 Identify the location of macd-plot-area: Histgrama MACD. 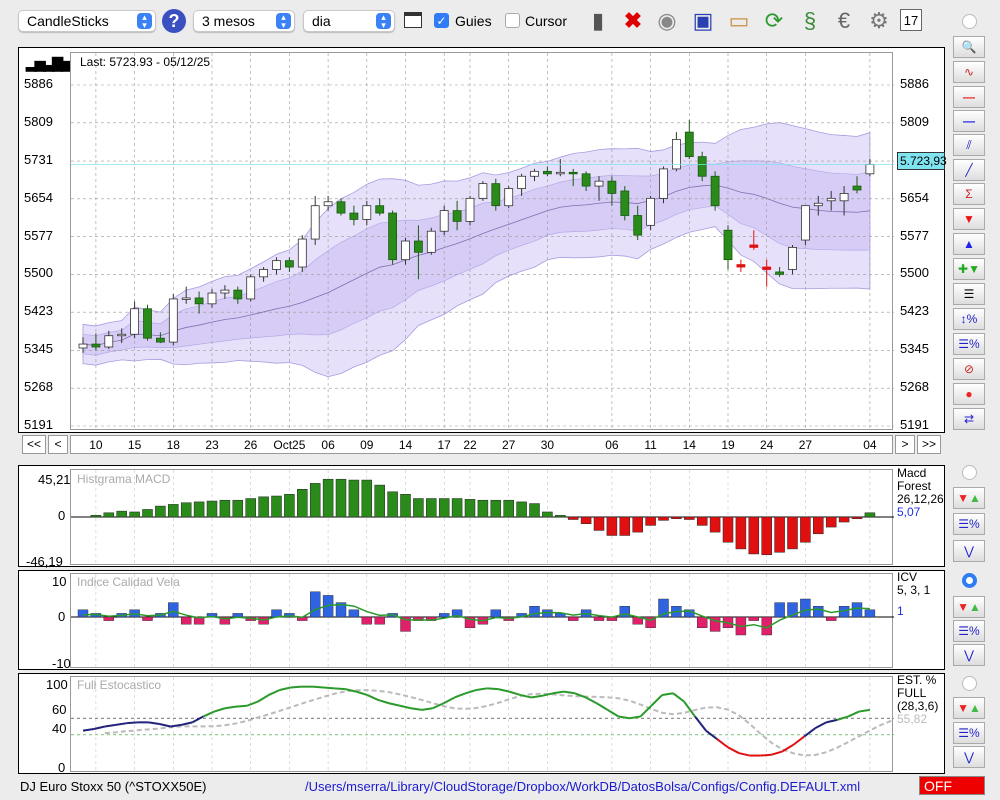
(482, 517).